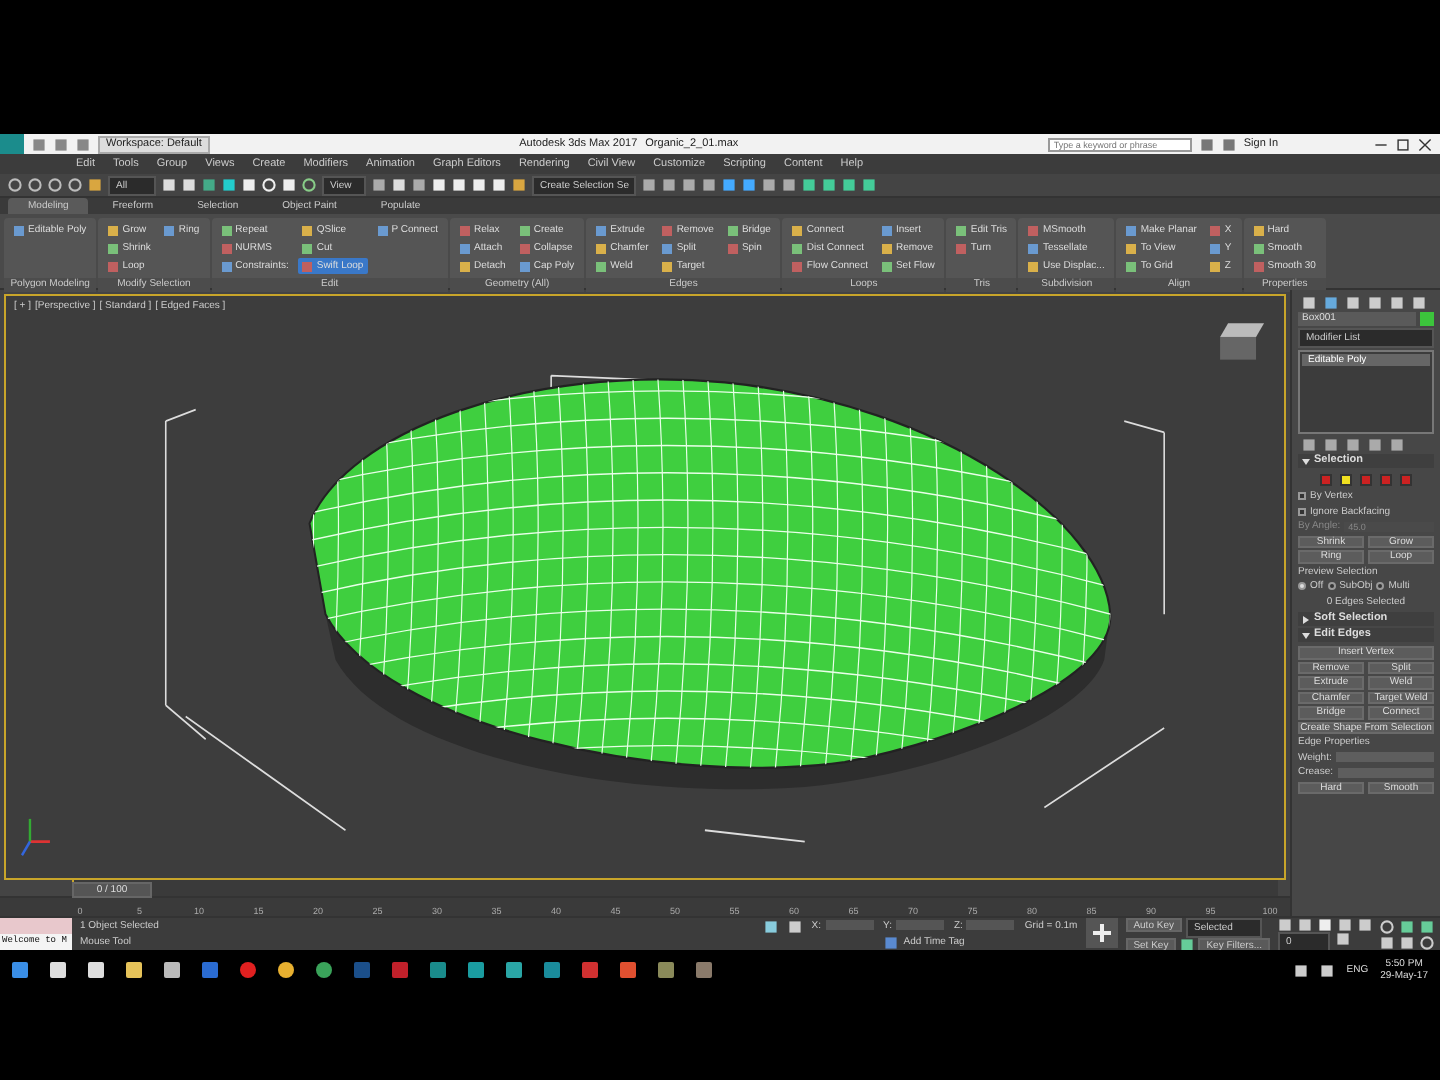 Image resolution: width=1440 pixels, height=1080 pixels. Describe the element at coordinates (36, 926) in the screenshot. I see `script-listener-field` at that location.